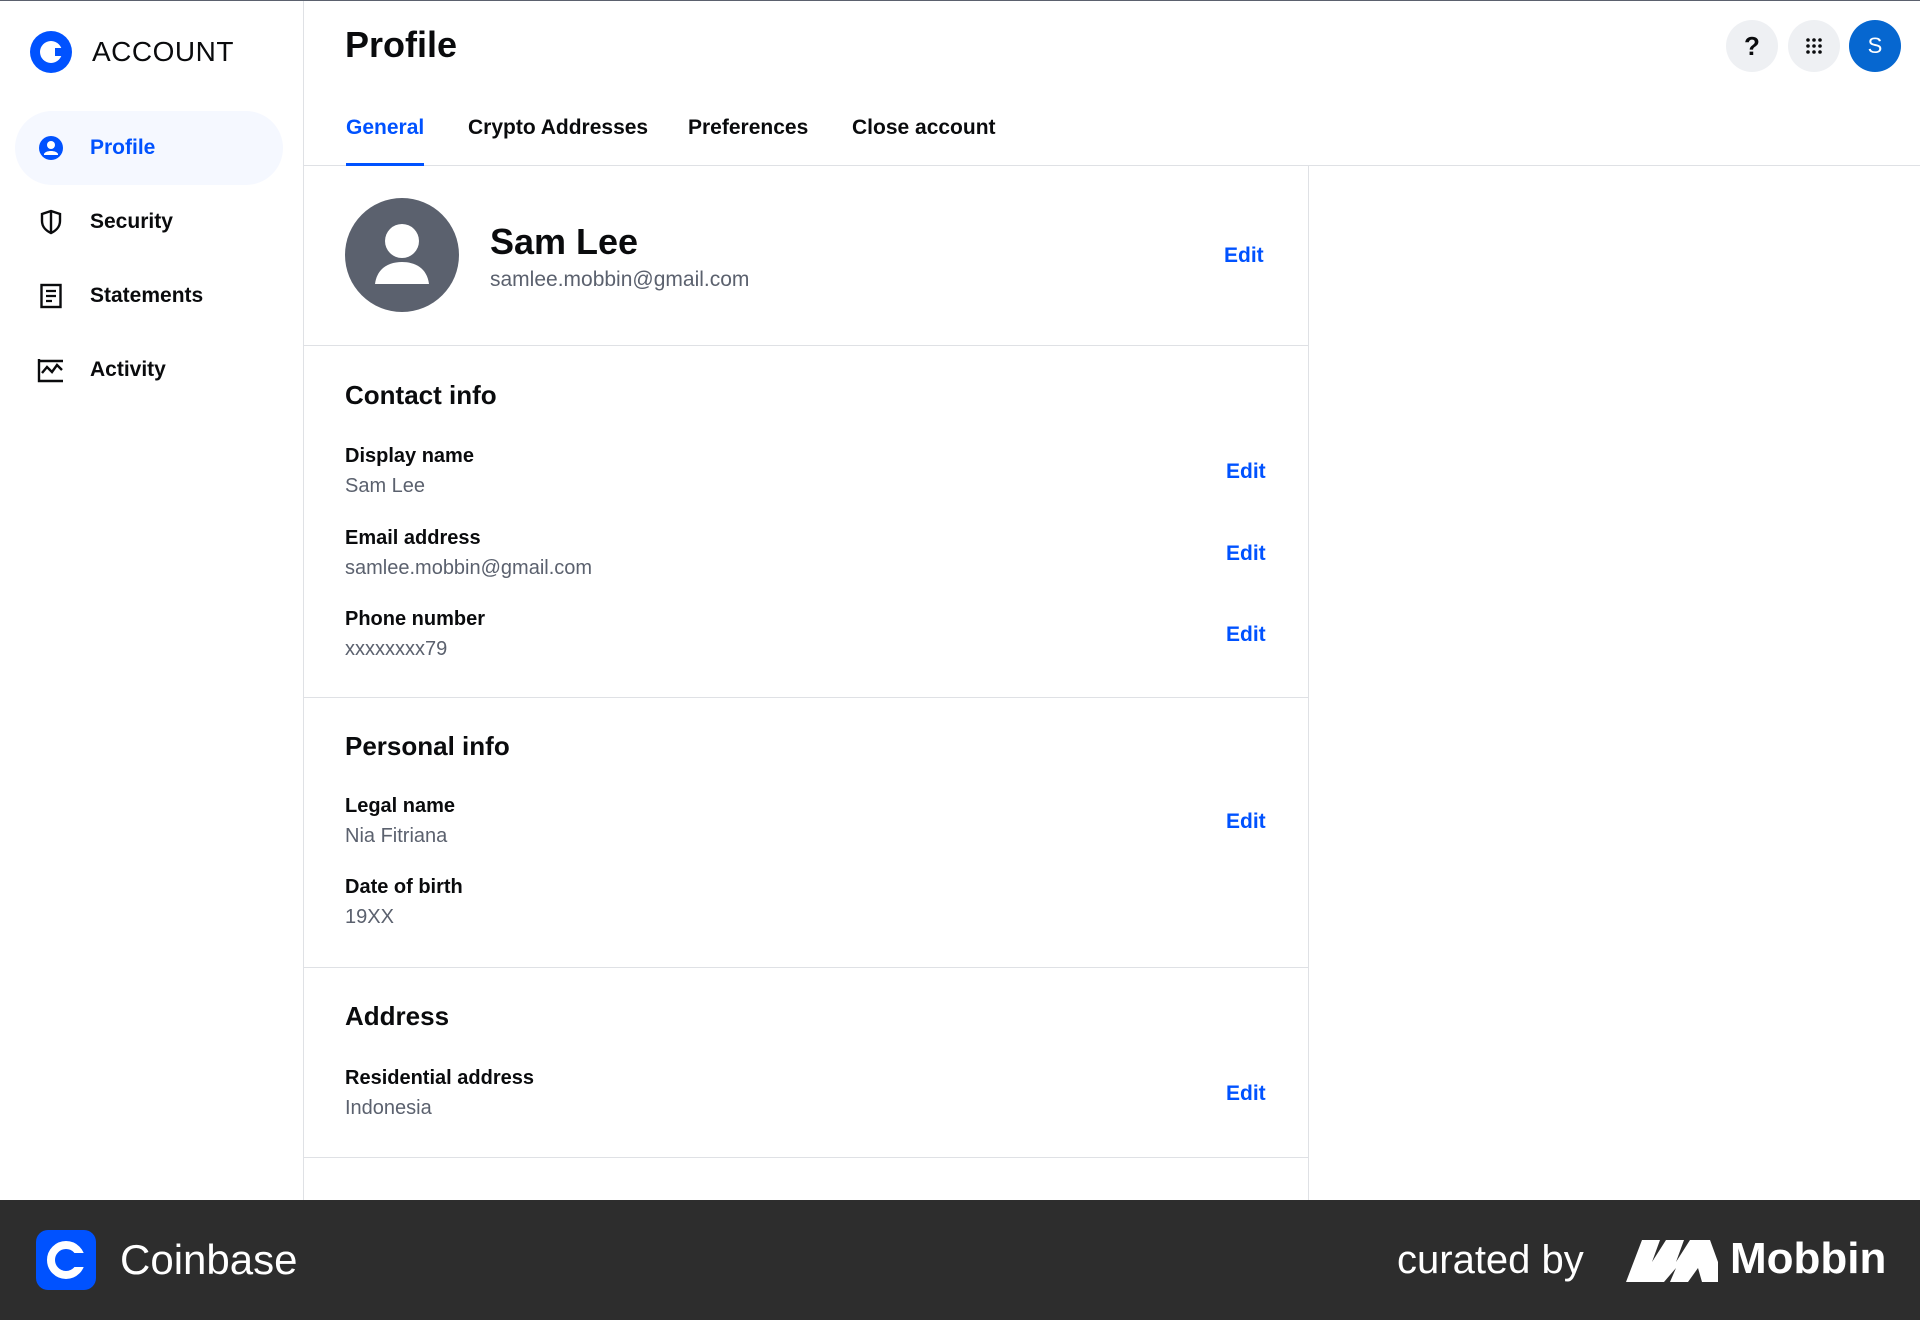  Describe the element at coordinates (620, 279) in the screenshot. I see `profile-email: samlee.mobbin@gmail.com` at that location.